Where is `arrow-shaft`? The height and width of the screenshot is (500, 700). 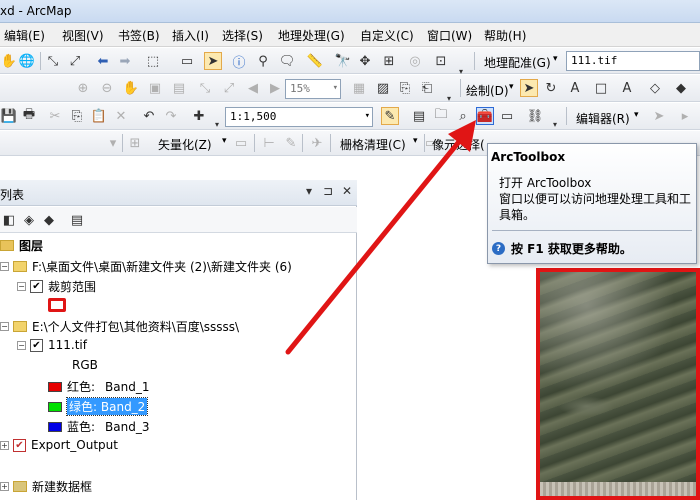 arrow-shaft is located at coordinates (375, 245).